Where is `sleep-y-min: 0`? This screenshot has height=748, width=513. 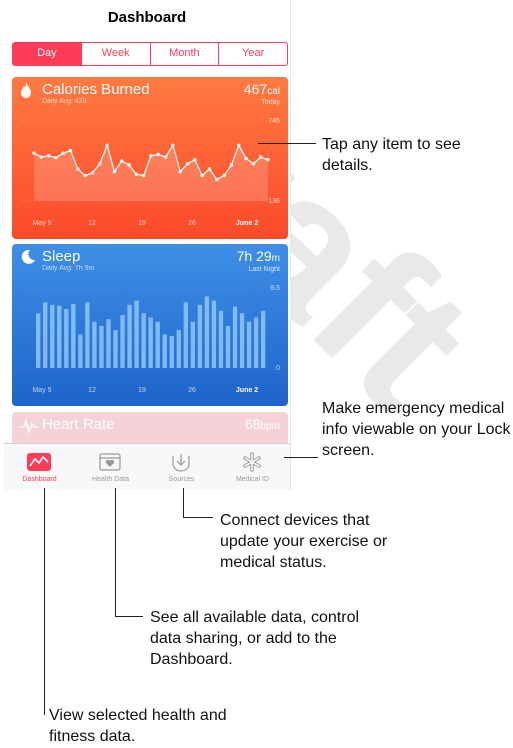
sleep-y-min: 0 is located at coordinates (278, 368).